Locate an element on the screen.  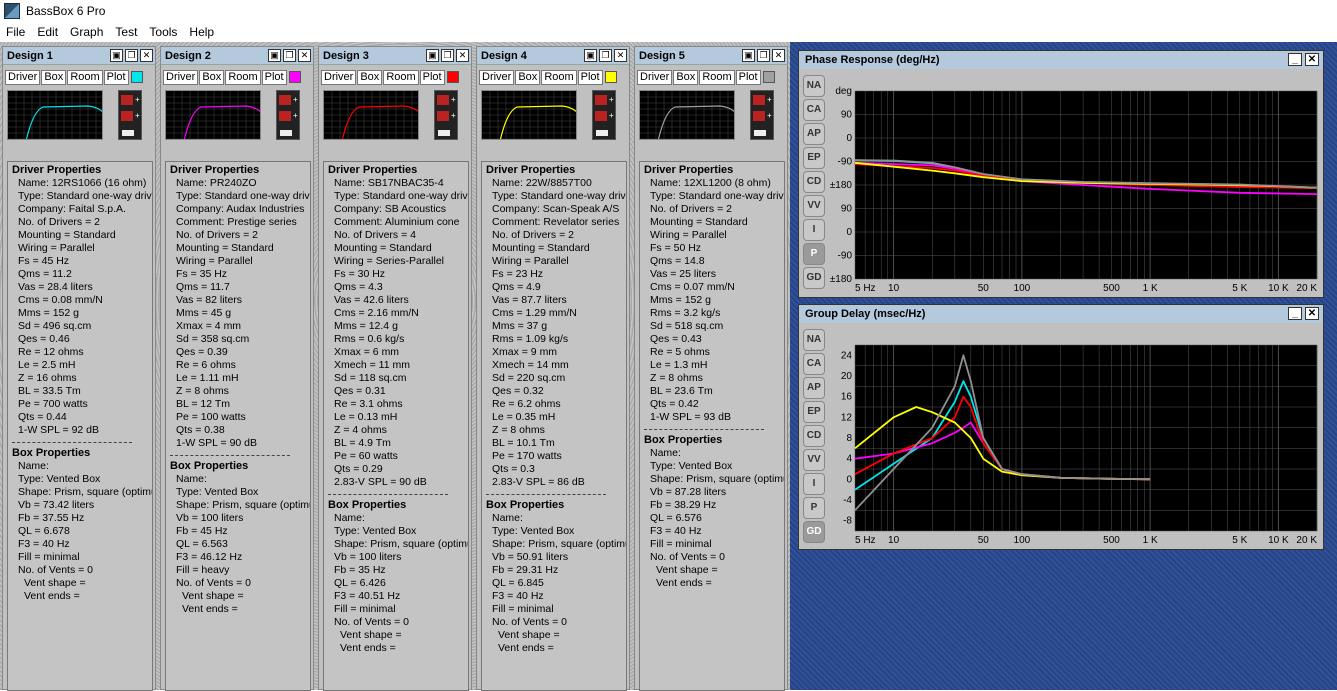
driver-property: Wiring = Series-Parallel is located at coordinates (389, 261).